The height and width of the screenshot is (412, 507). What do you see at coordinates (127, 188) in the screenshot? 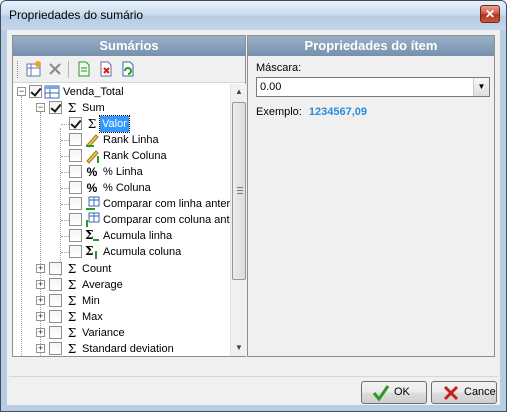
I see `tree-label: % Coluna` at bounding box center [127, 188].